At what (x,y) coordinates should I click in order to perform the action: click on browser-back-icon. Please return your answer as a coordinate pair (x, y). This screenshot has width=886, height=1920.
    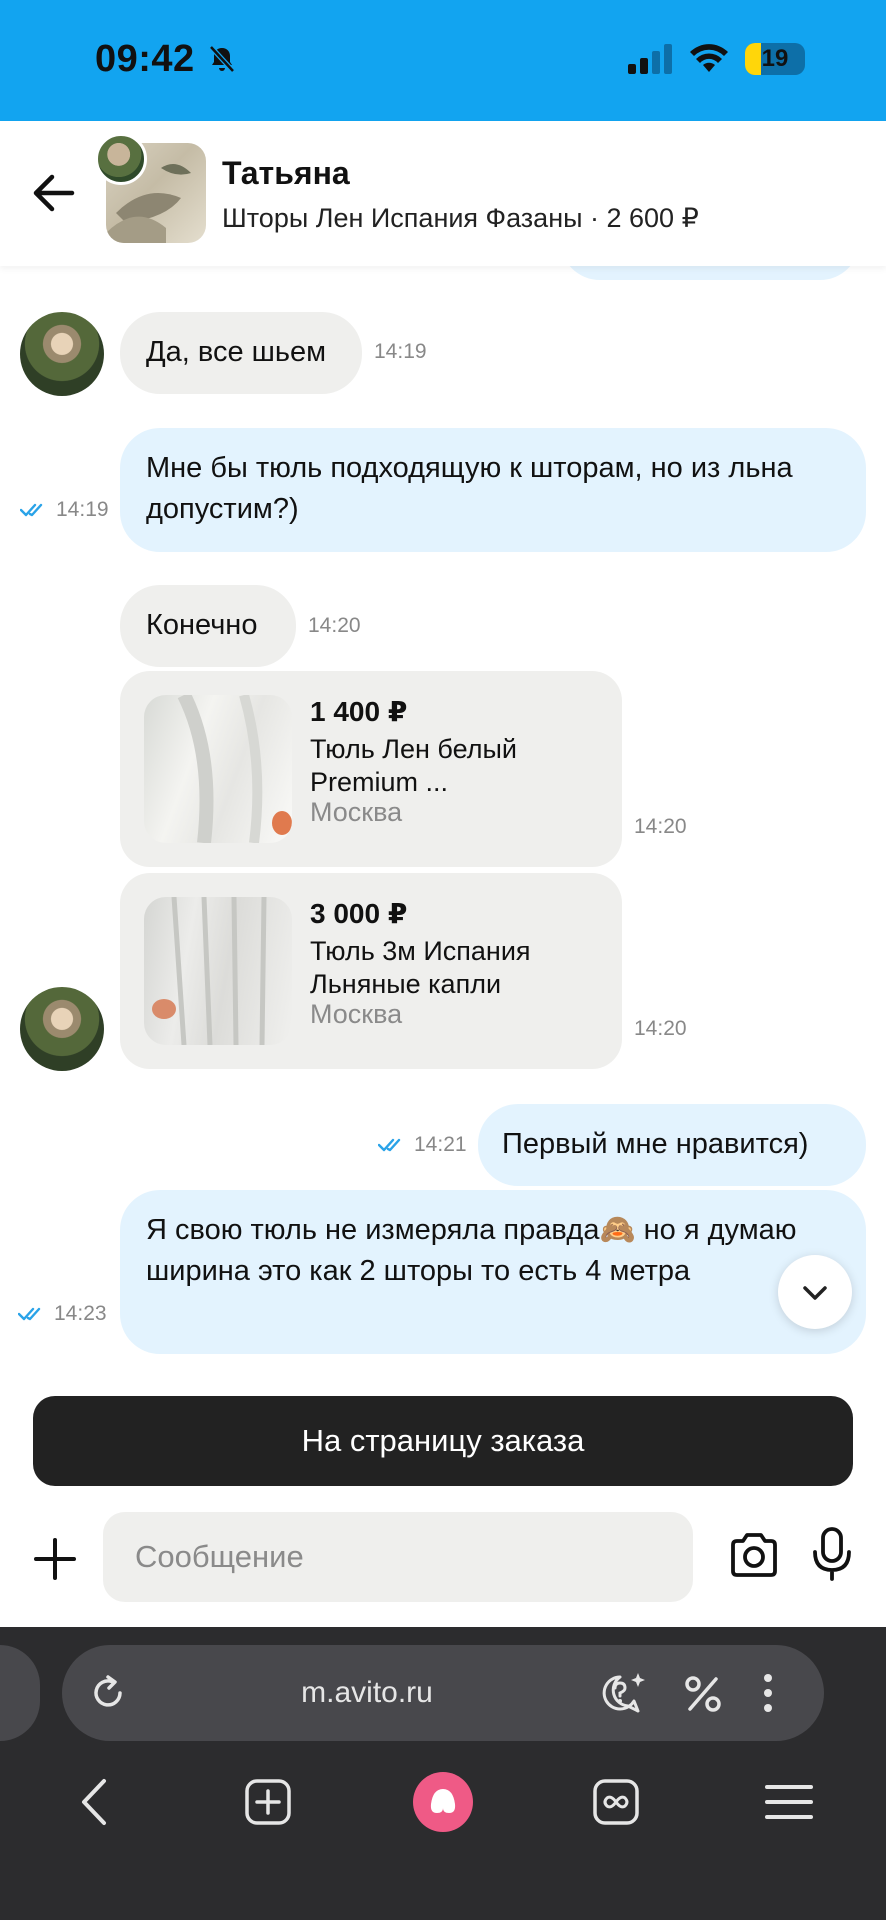
    Looking at the image, I should click on (95, 1802).